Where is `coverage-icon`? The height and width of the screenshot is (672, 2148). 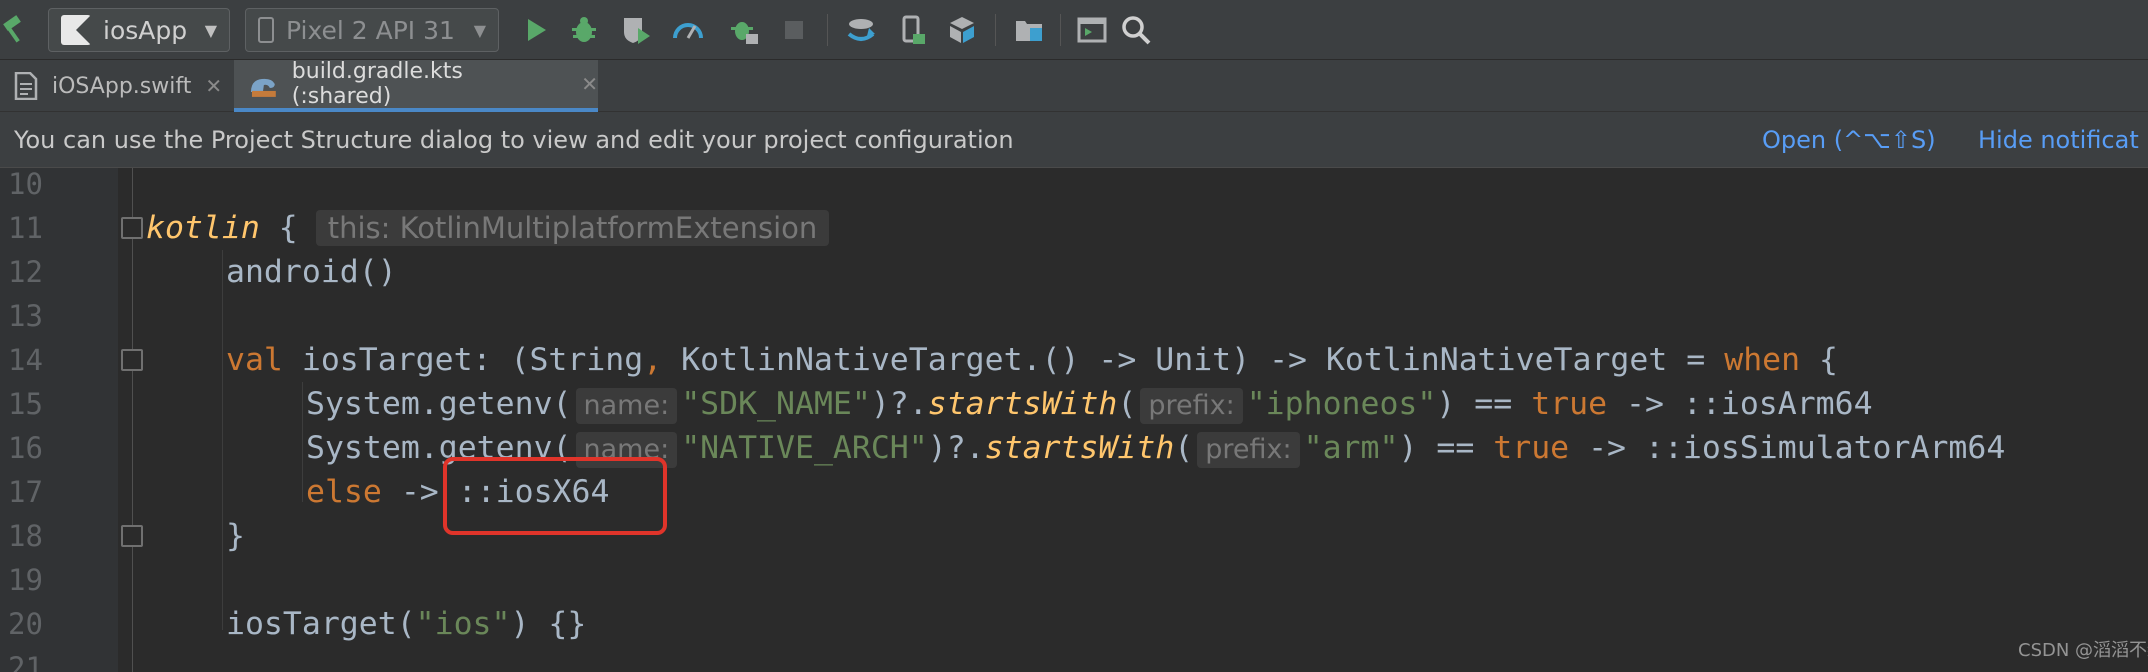 coverage-icon is located at coordinates (636, 30).